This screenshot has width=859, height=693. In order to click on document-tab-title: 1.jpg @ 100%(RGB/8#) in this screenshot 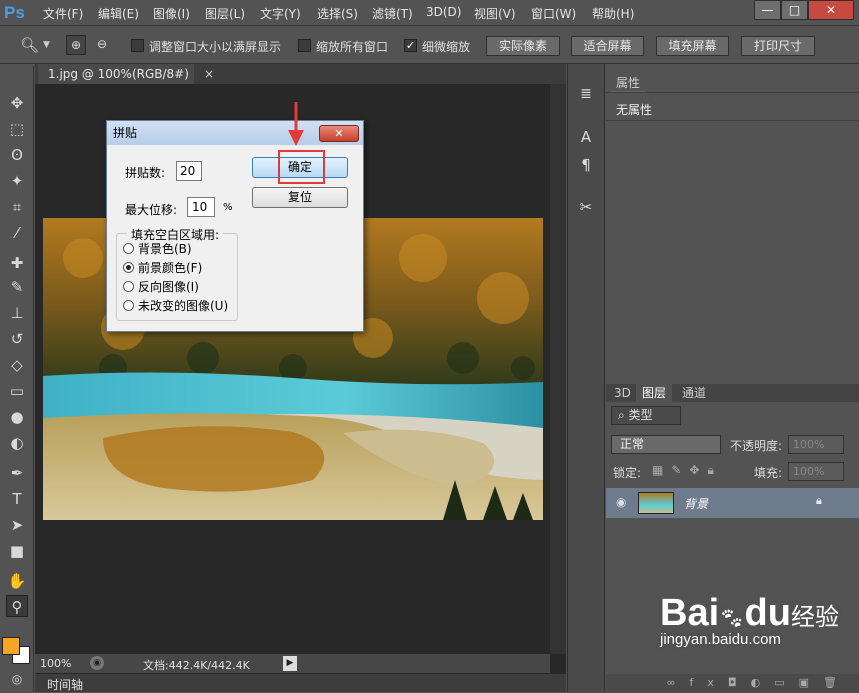, I will do `click(118, 74)`.